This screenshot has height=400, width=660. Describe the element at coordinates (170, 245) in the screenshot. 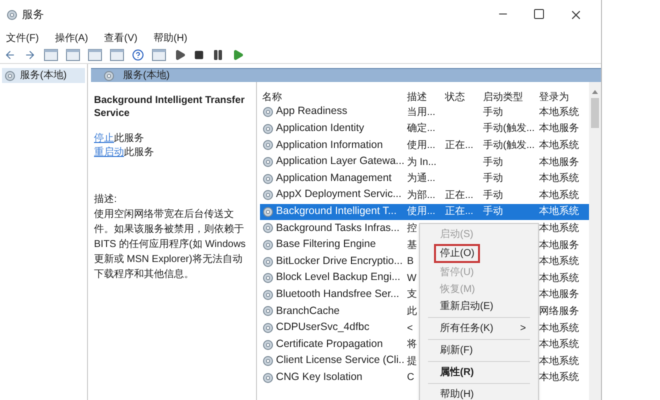

I see `description-text: 使用空闲网络带宽在后台传送文件。如果该服务被禁用，则依赖于 BITS 的任何应用程序(如 Windows 更新或 MSN Explorer)将无法自动下载程序和其他信息。` at that location.